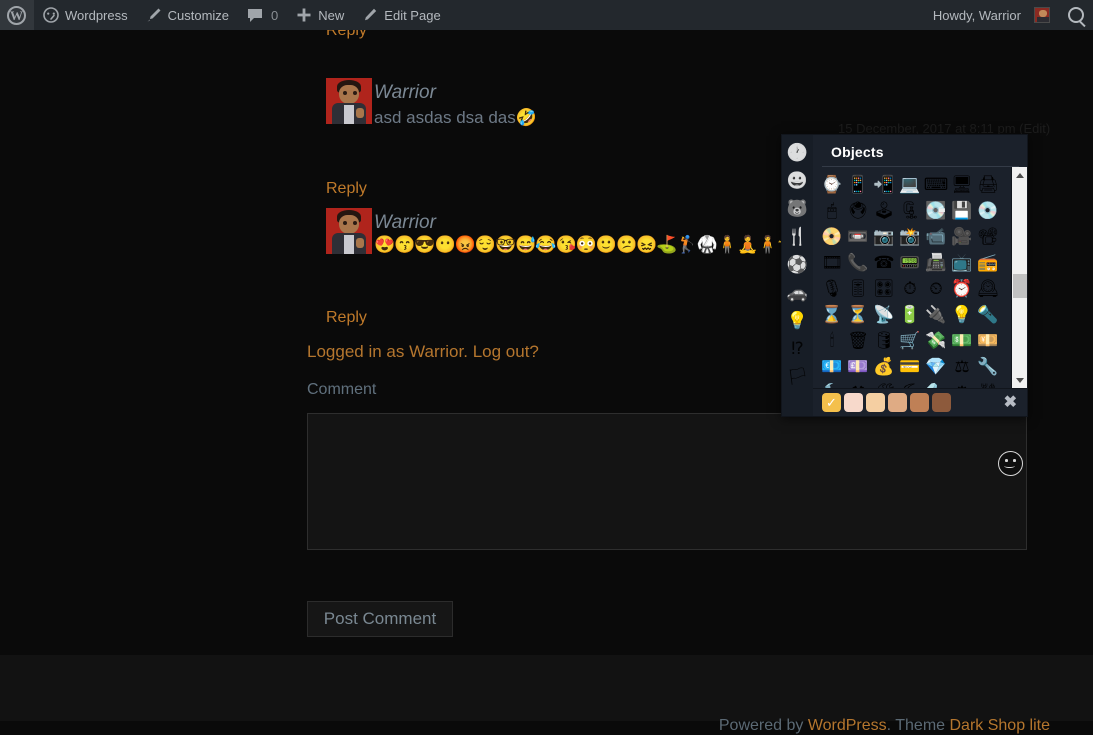 The width and height of the screenshot is (1093, 735). What do you see at coordinates (506, 351) in the screenshot?
I see `logout-link: Log out?` at bounding box center [506, 351].